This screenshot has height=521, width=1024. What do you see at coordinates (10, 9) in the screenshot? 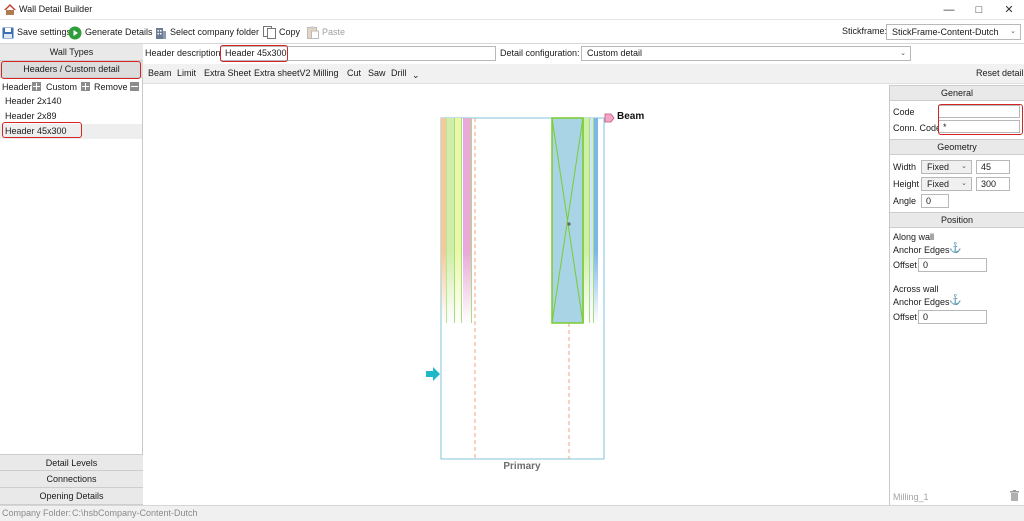
I see `app-icon` at bounding box center [10, 9].